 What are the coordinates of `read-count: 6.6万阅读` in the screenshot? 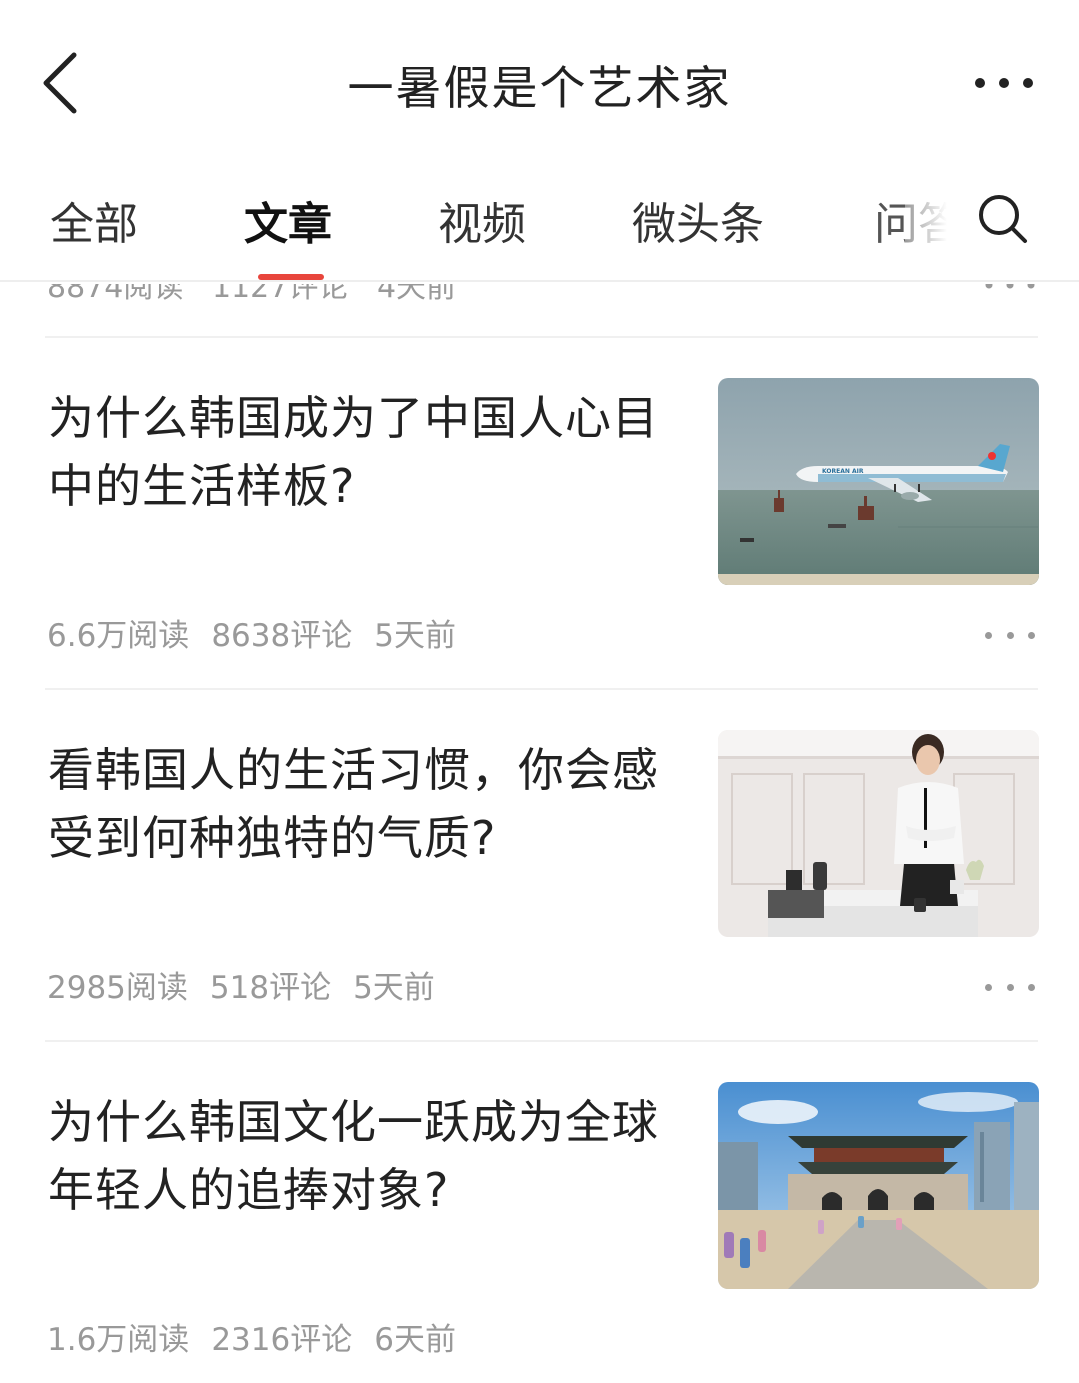 It's located at (118, 636).